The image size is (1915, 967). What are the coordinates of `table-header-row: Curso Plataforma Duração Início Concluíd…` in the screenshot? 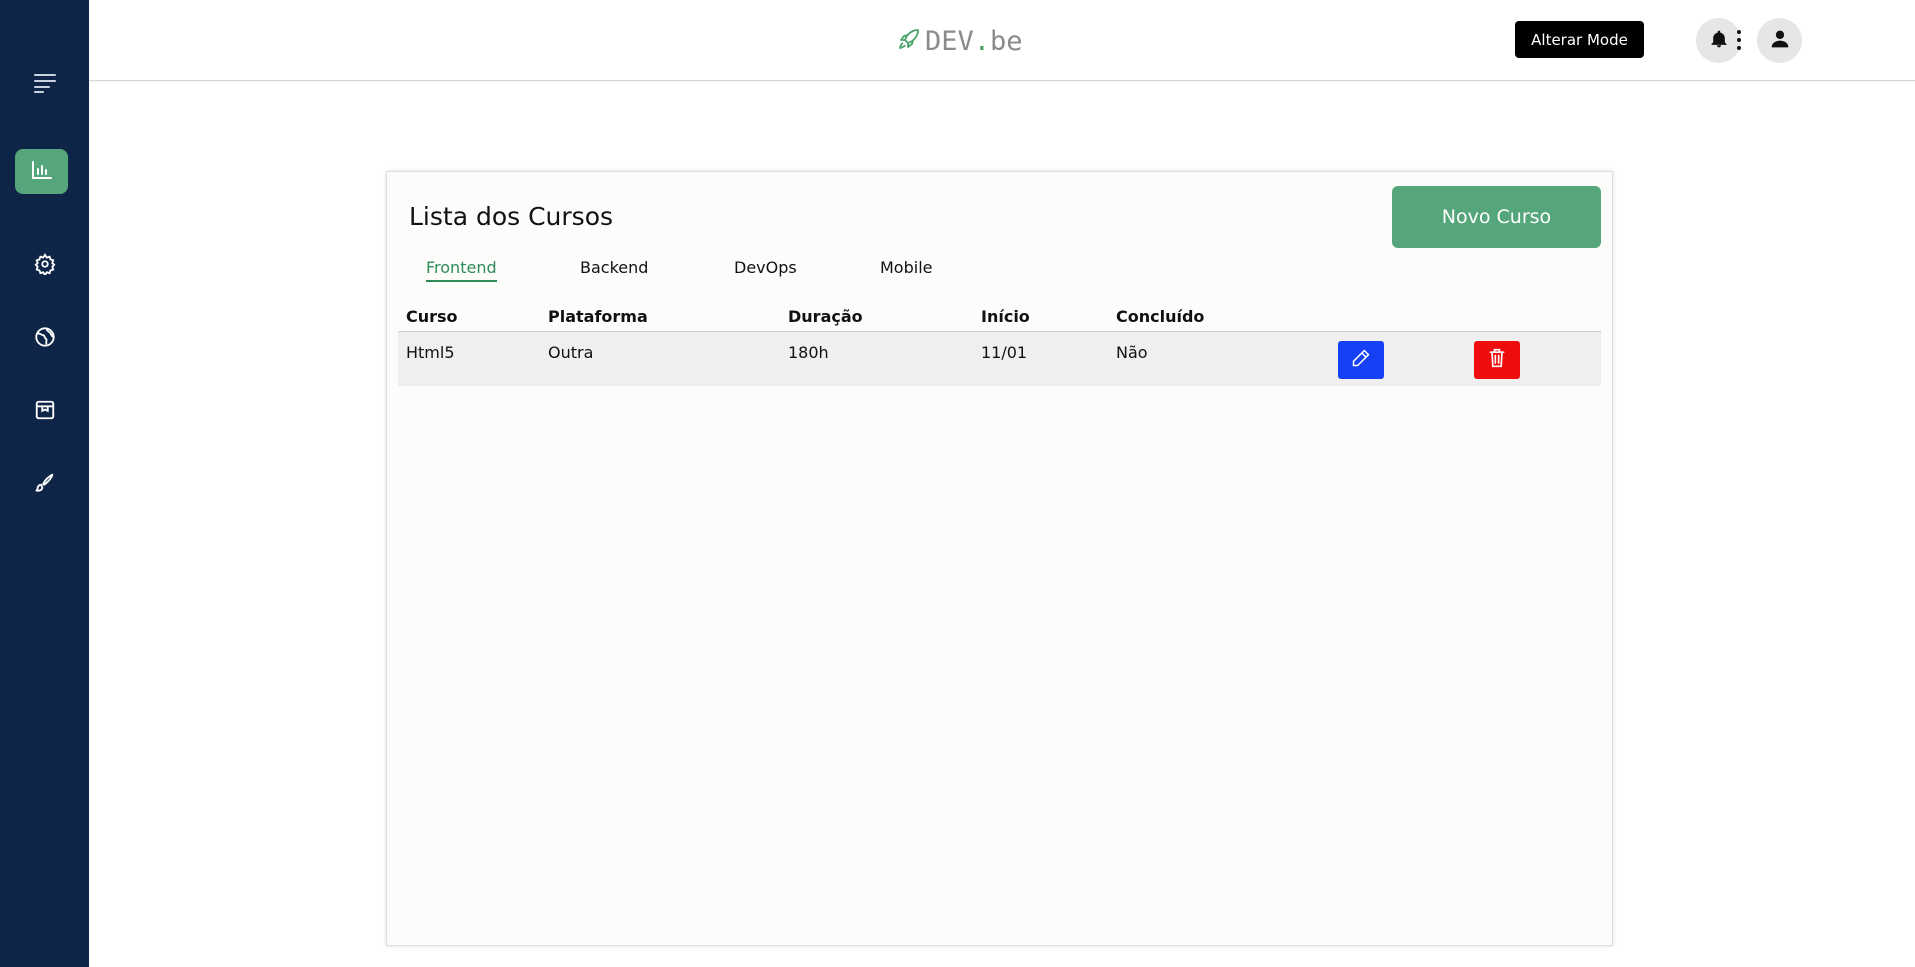 It's located at (999, 315).